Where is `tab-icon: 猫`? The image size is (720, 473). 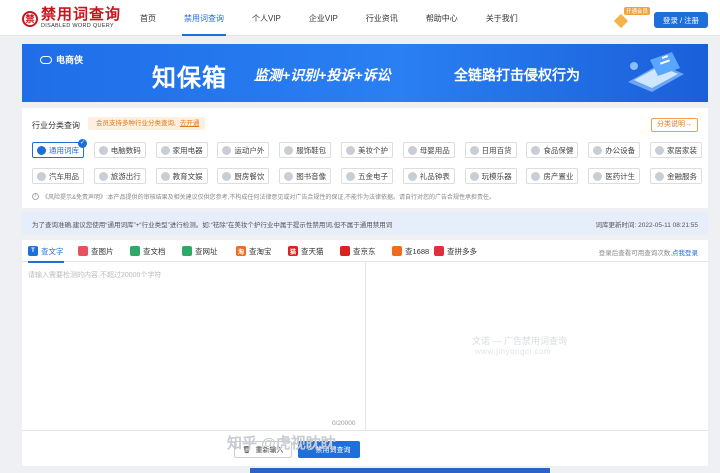
tab-icon: 猫 is located at coordinates (293, 251).